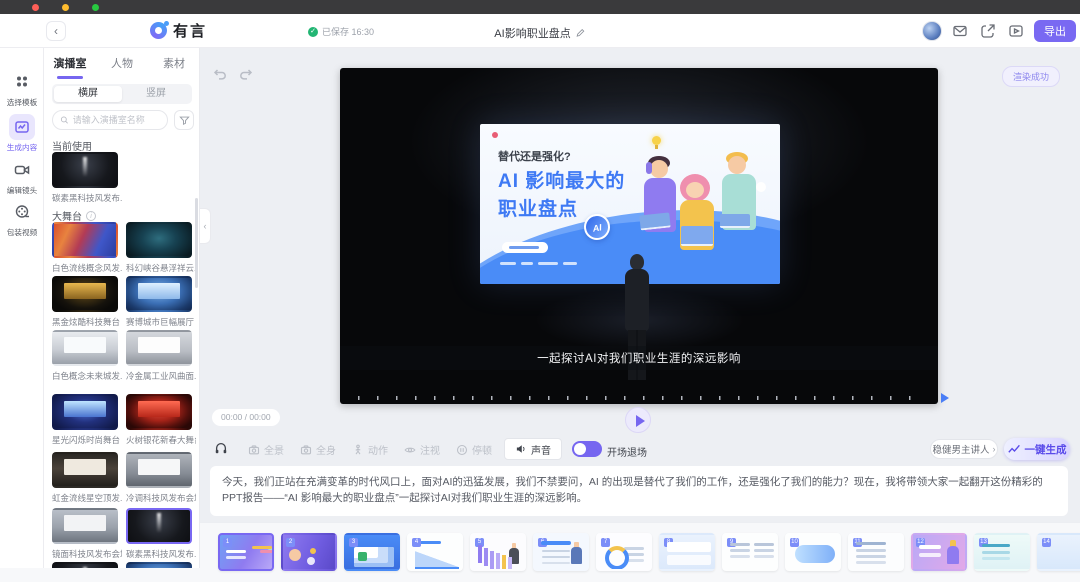 The width and height of the screenshot is (1080, 582). What do you see at coordinates (945, 398) in the screenshot?
I see `seek-marker-icon` at bounding box center [945, 398].